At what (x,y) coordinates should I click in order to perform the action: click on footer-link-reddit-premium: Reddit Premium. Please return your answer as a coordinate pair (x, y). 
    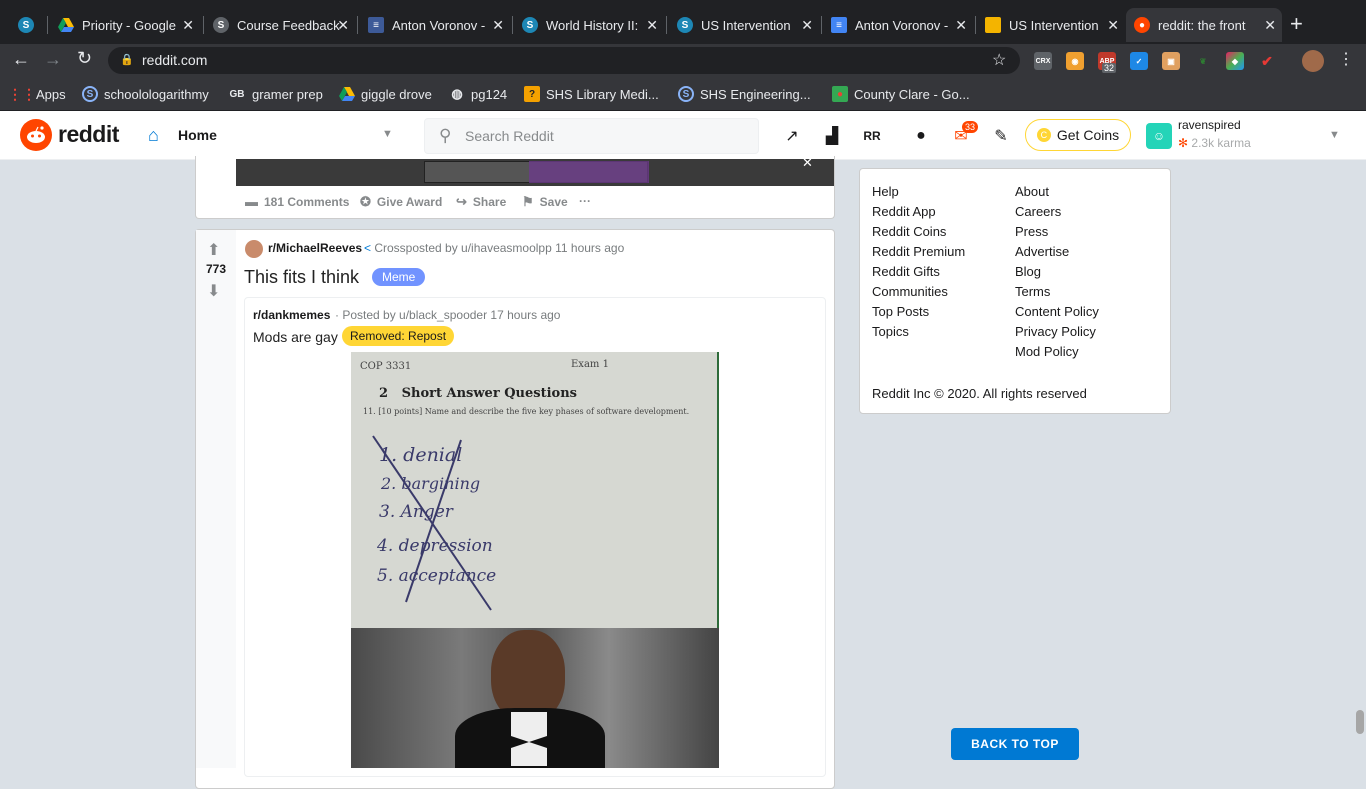
    Looking at the image, I should click on (918, 251).